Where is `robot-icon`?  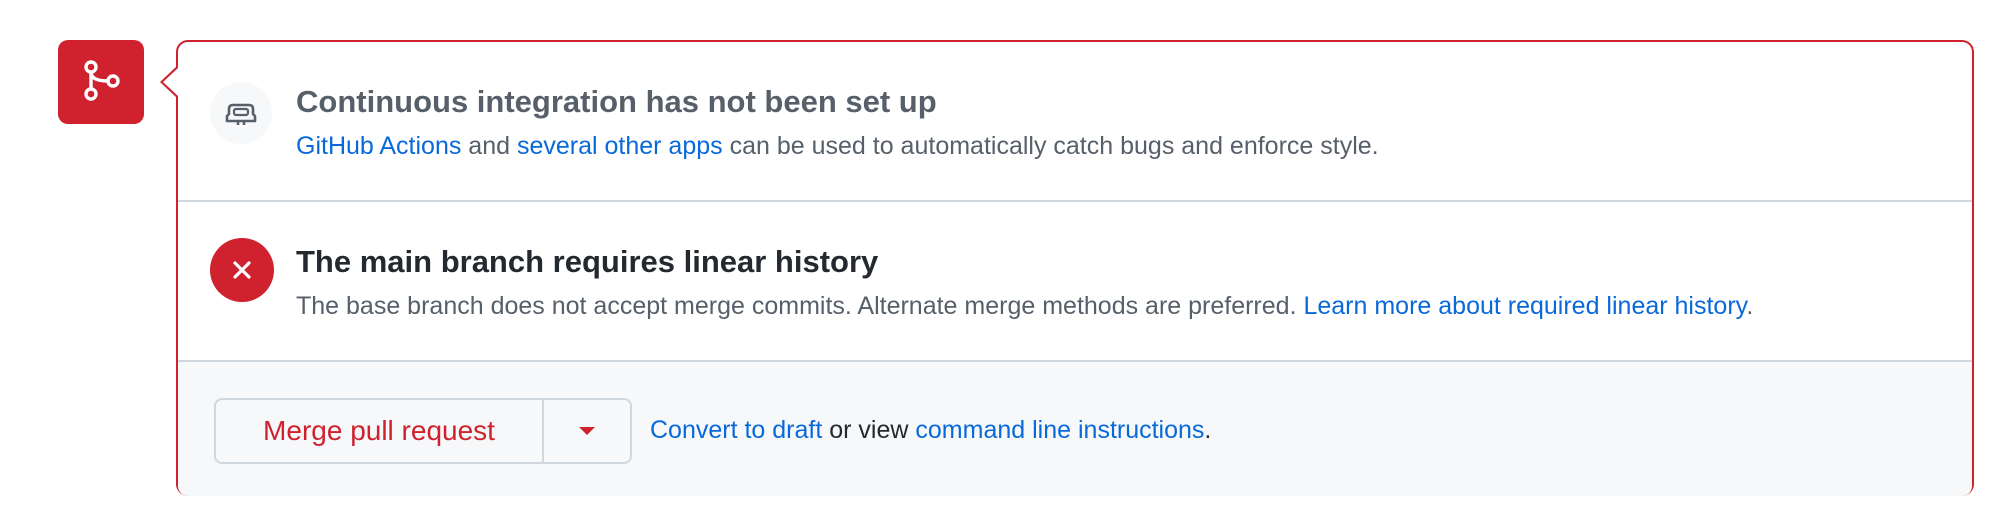
robot-icon is located at coordinates (241, 113).